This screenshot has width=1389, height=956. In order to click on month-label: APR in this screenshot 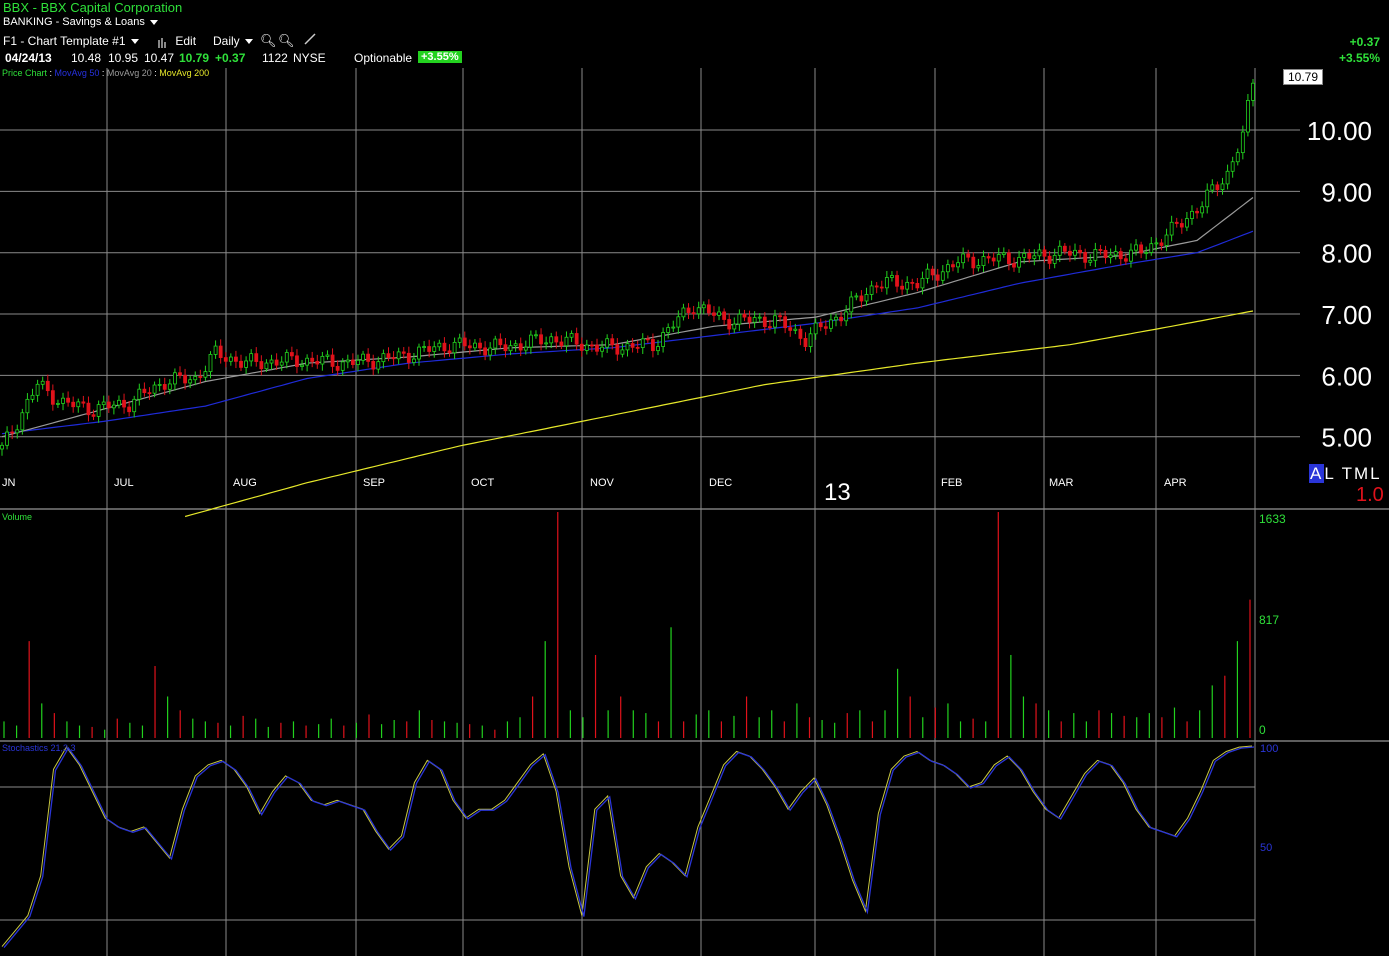, I will do `click(1175, 483)`.